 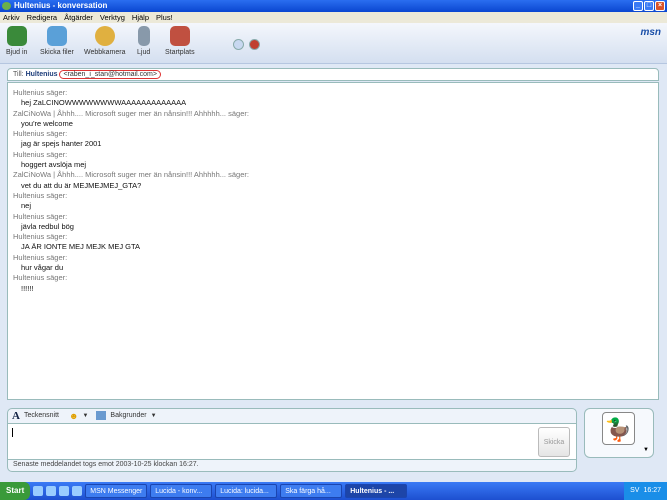 I want to click on startplats-button: Startplats, so click(x=180, y=41).